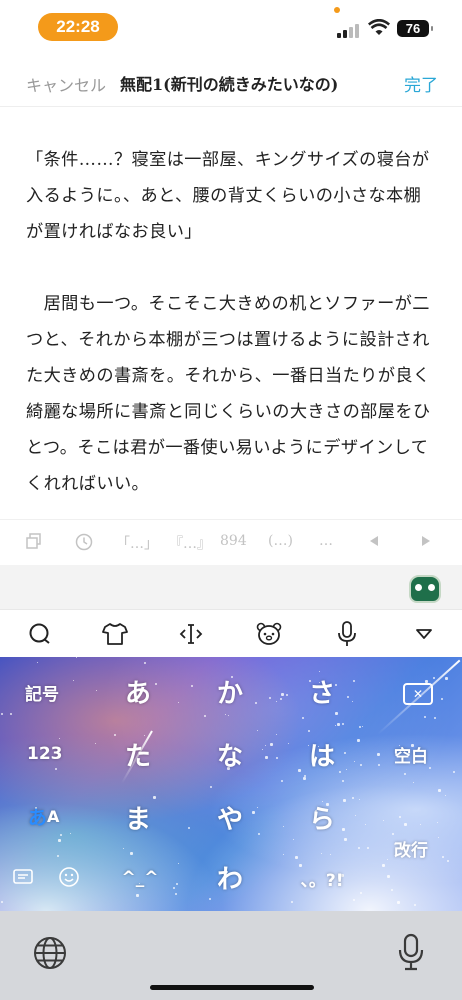  I want to click on kana-key-ra: ら, so click(322, 817).